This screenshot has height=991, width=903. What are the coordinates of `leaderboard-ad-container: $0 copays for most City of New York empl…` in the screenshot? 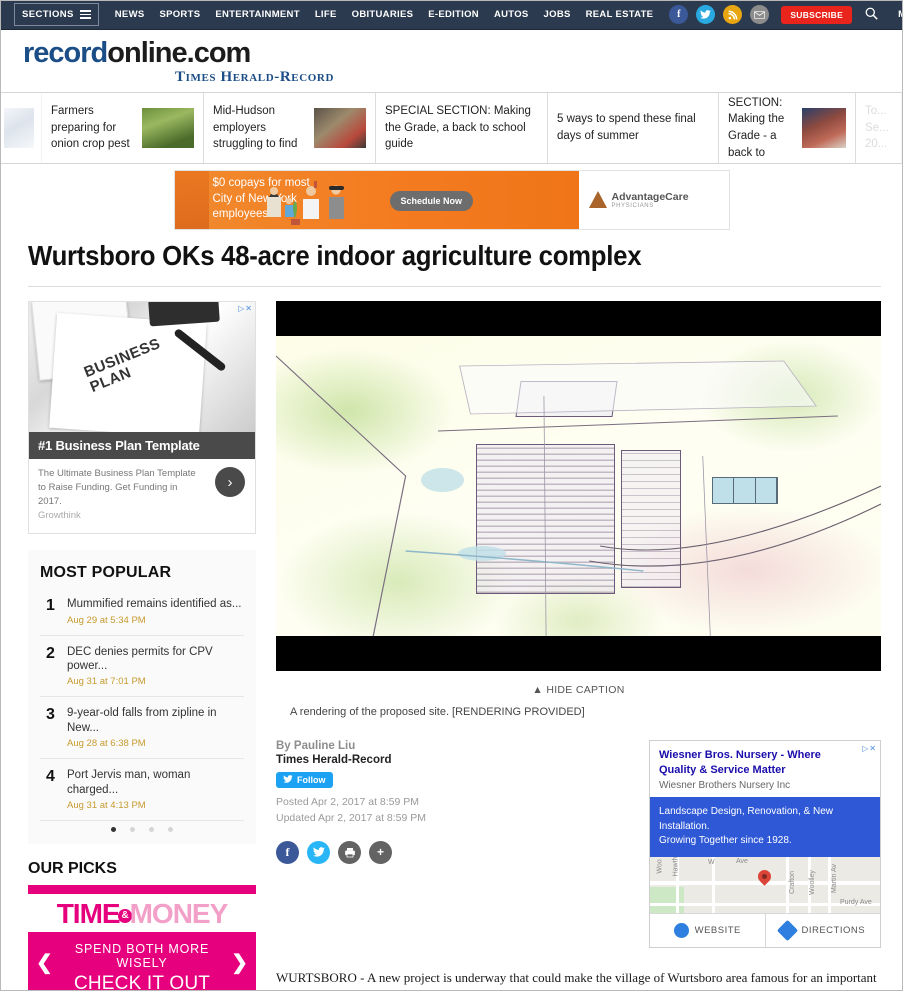 It's located at (451, 197).